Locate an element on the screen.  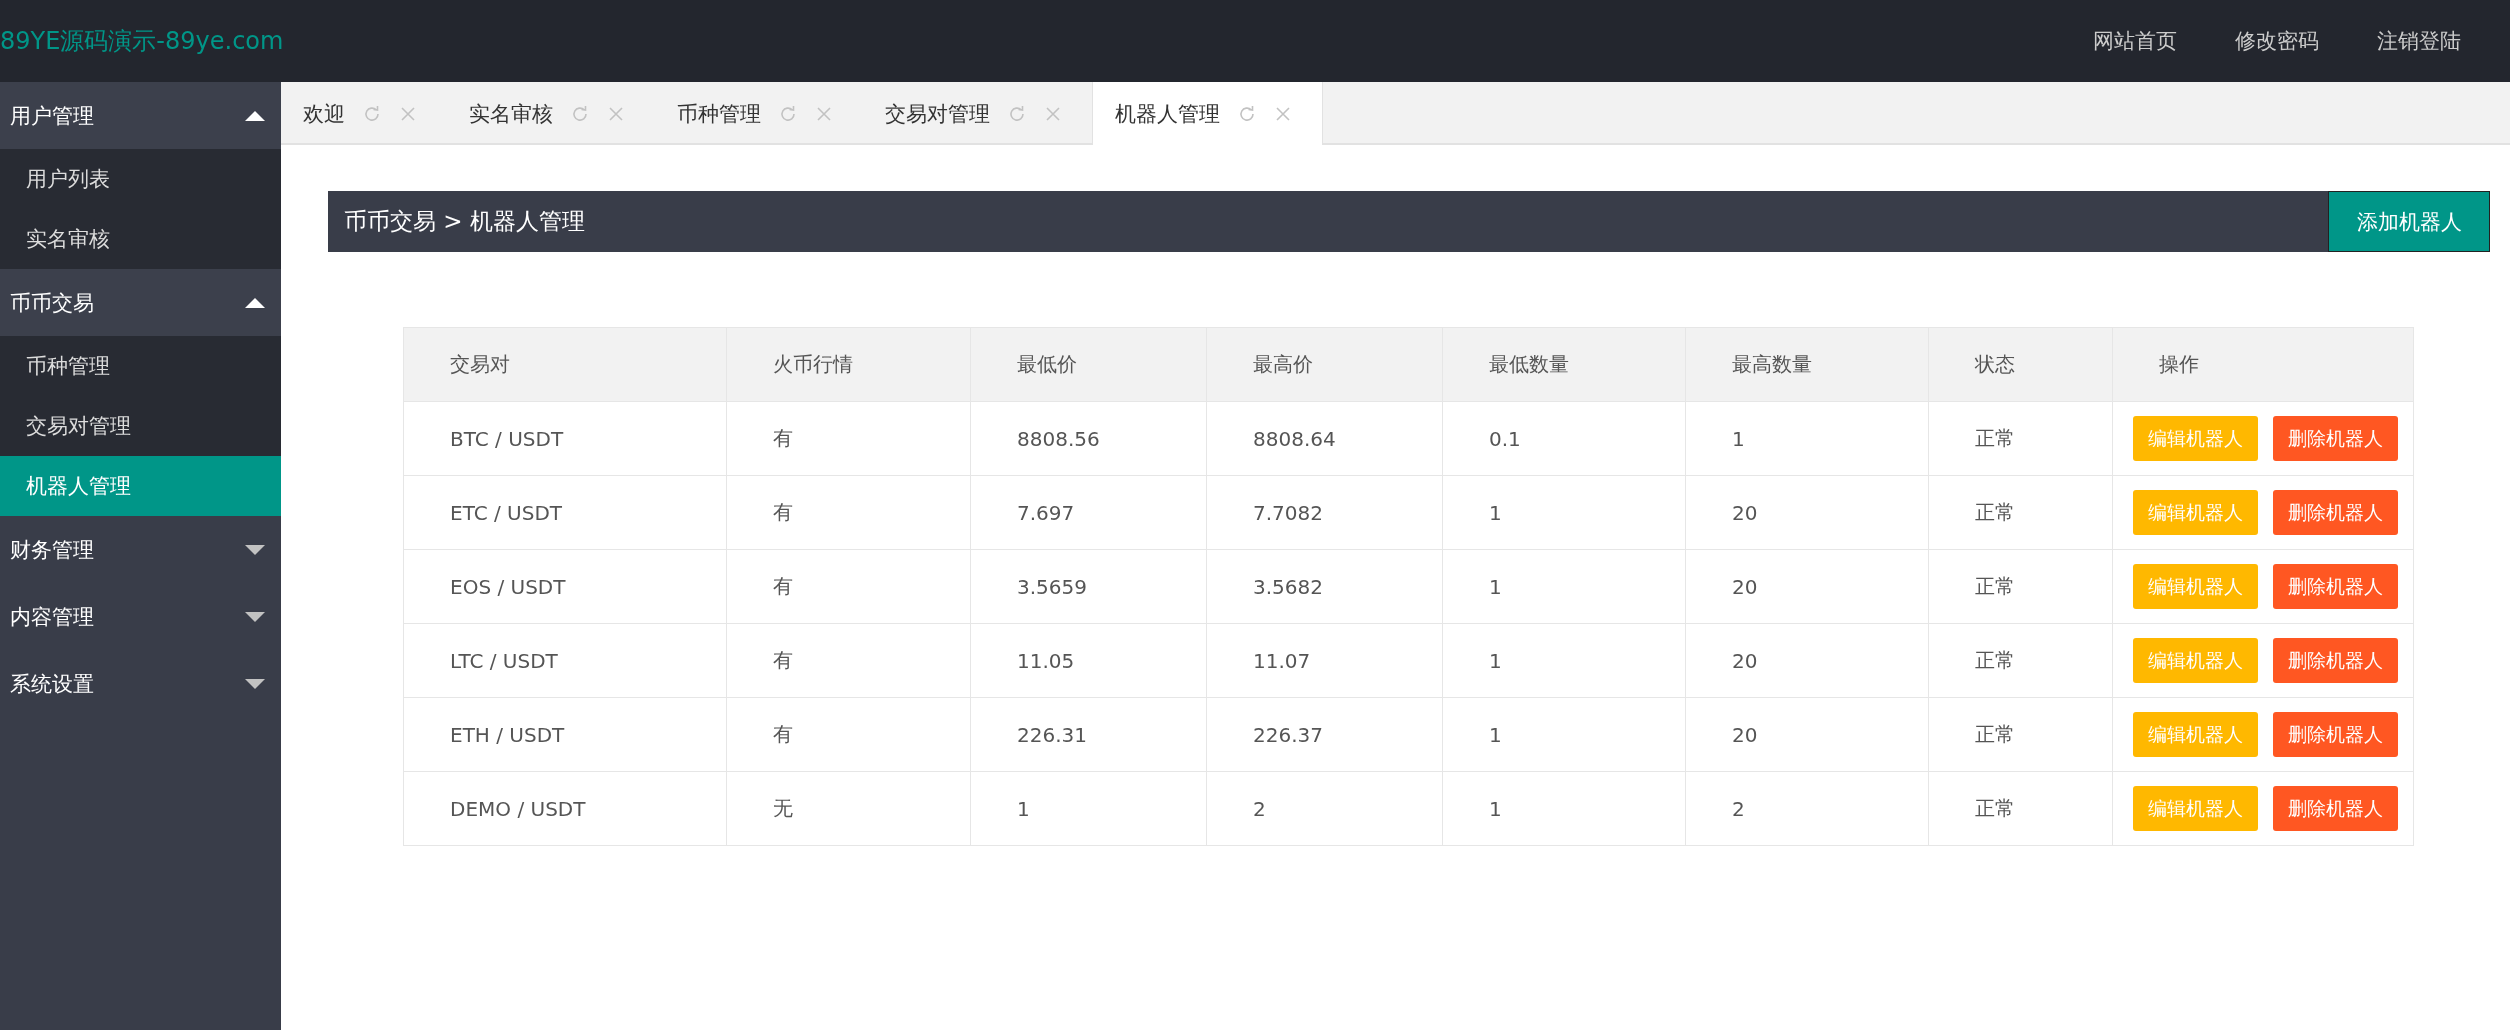
column-header: 交易对 is located at coordinates (565, 364).